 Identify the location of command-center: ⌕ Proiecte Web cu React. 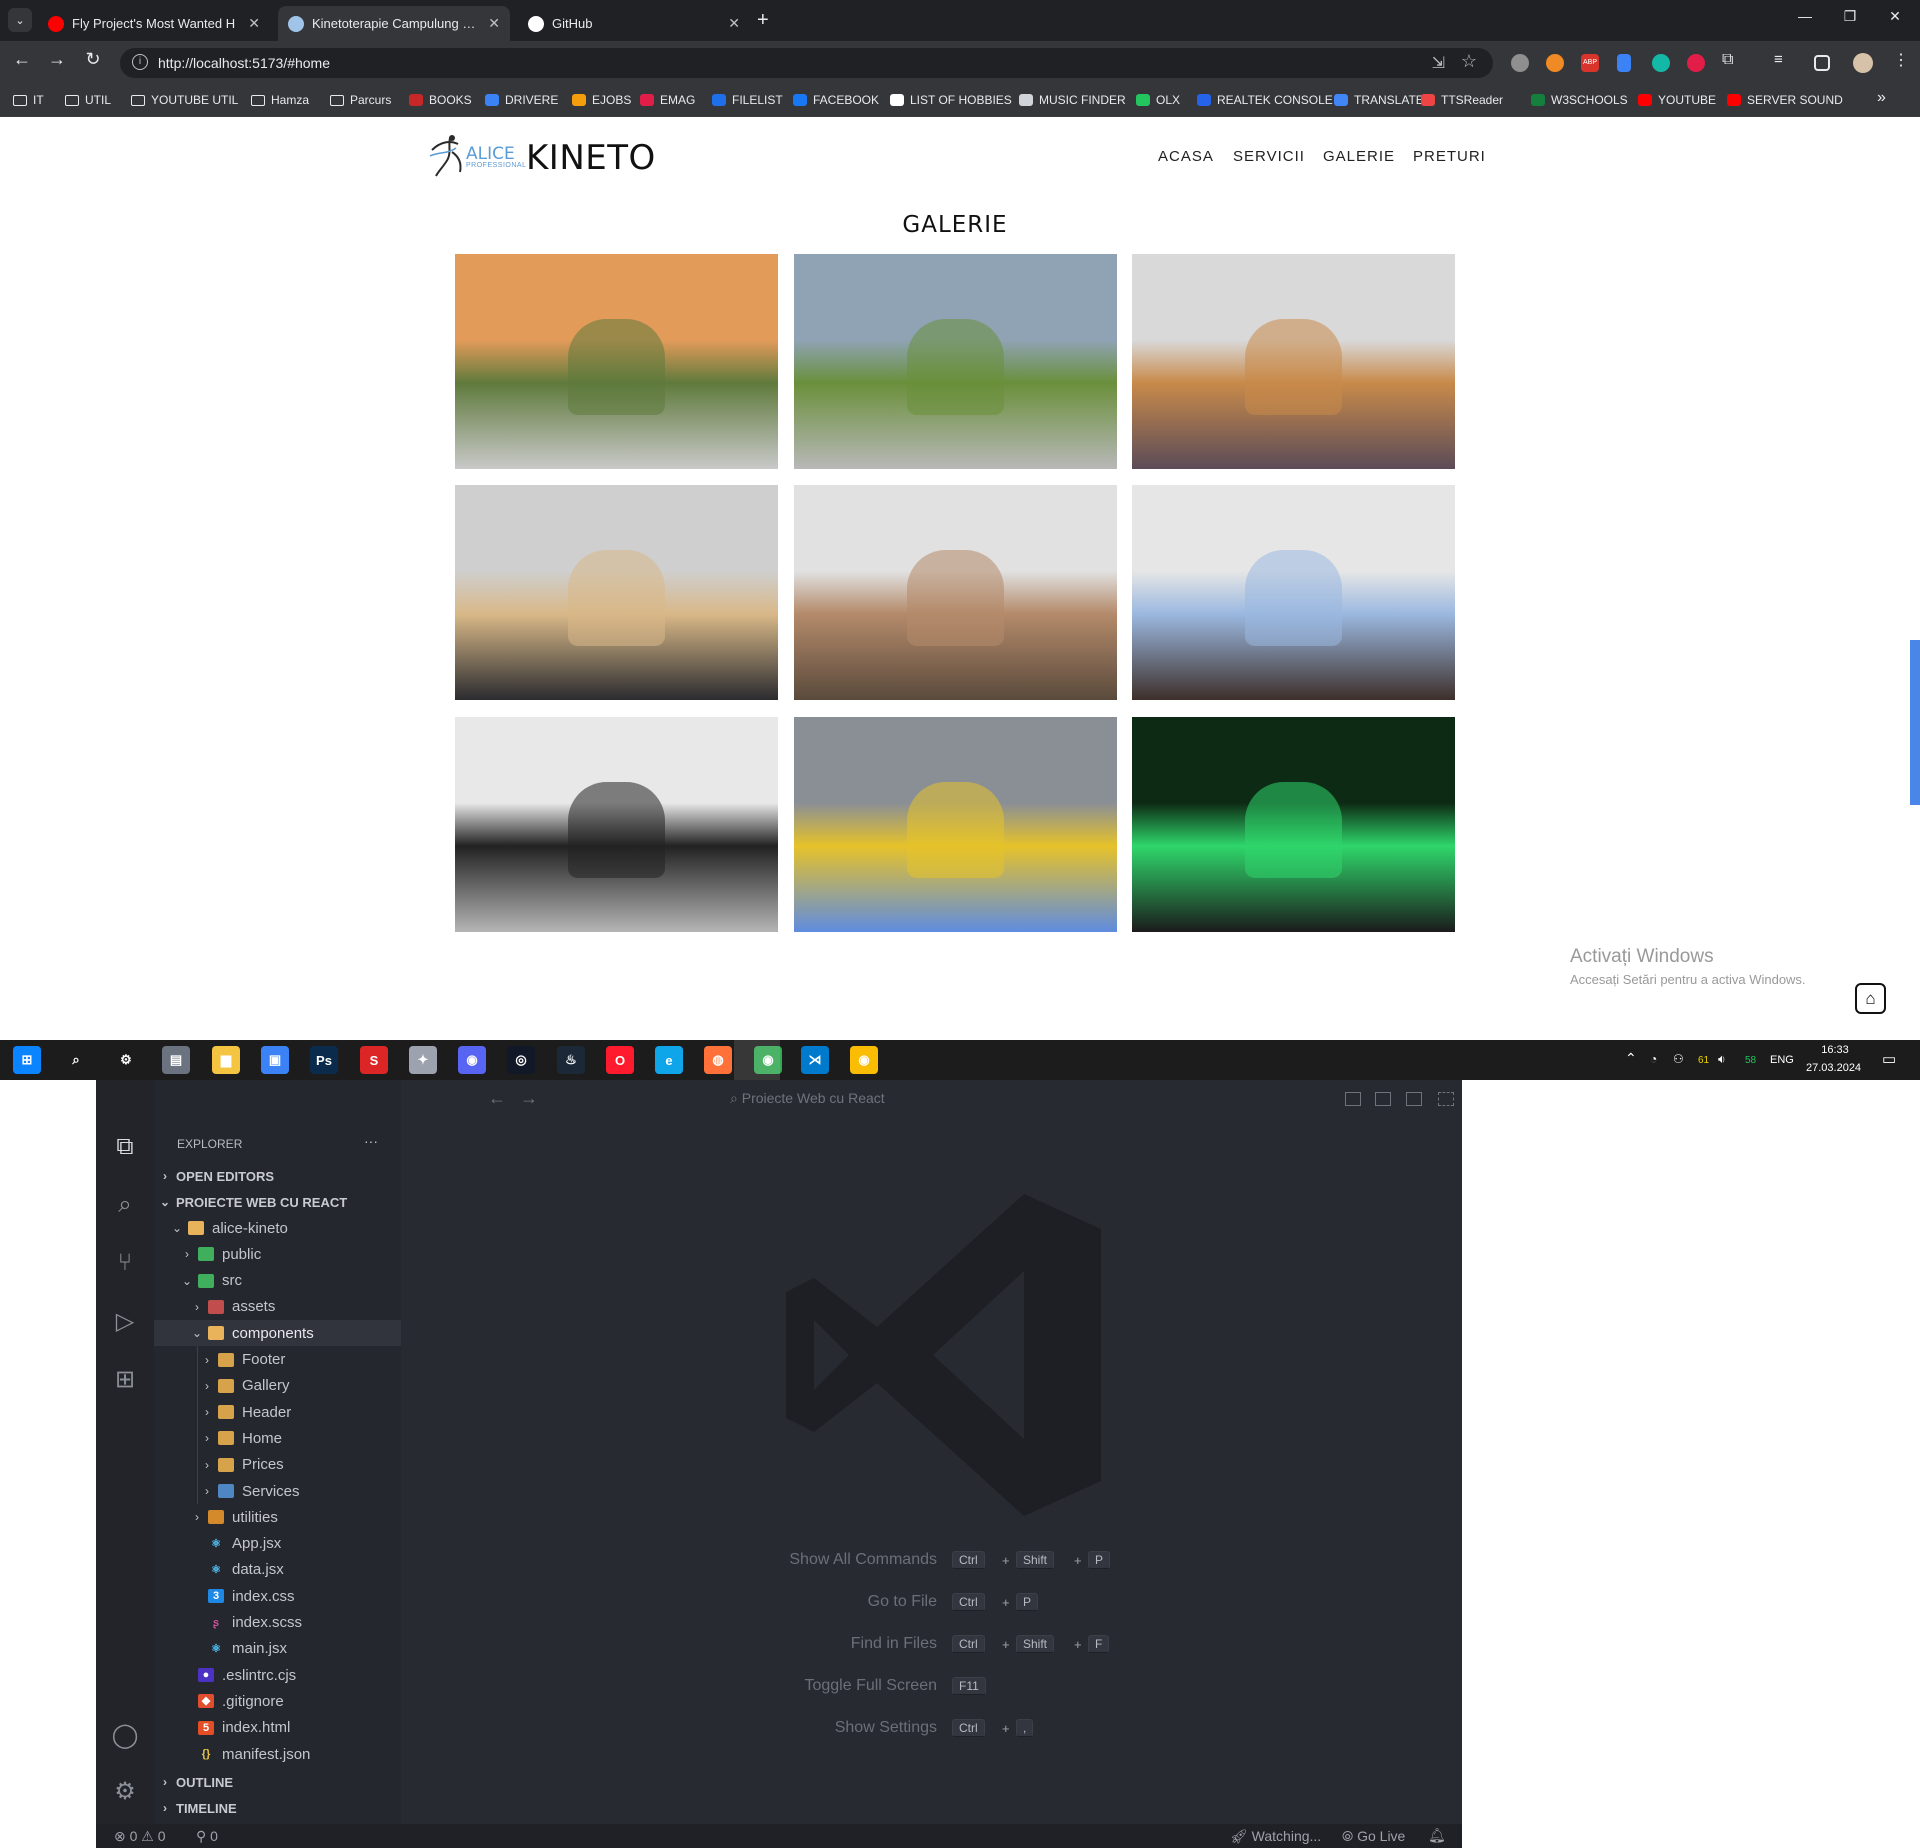
(807, 1098).